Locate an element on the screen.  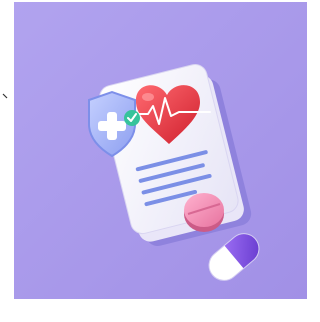
stray-mark is located at coordinates (5, 96).